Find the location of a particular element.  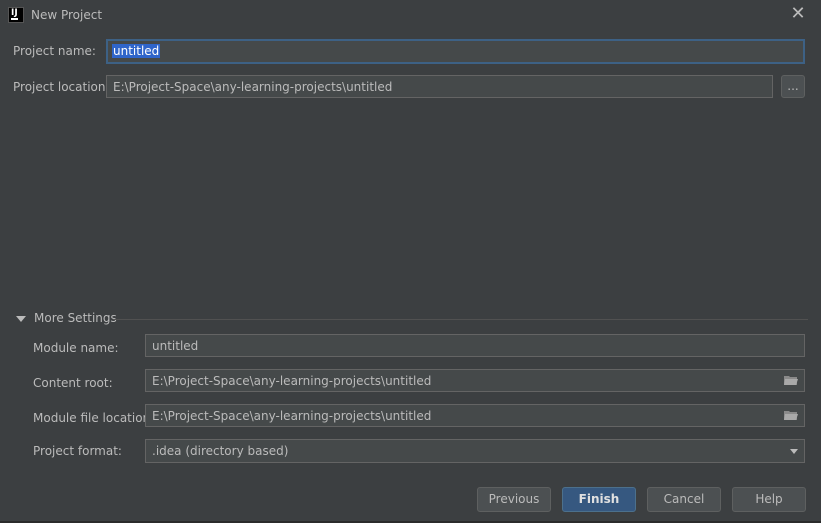

intellij-idea-icon: IJ is located at coordinates (16, 15).